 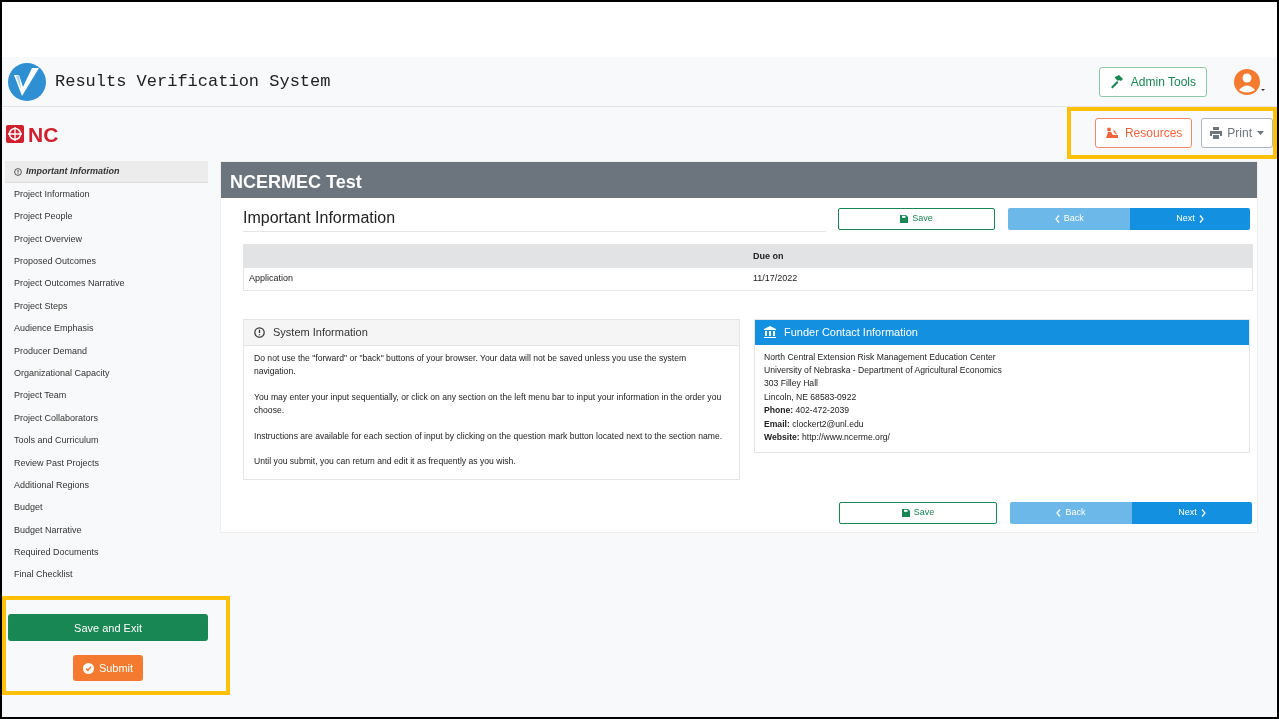 What do you see at coordinates (106, 172) in the screenshot?
I see `sidebar-item: Important Information` at bounding box center [106, 172].